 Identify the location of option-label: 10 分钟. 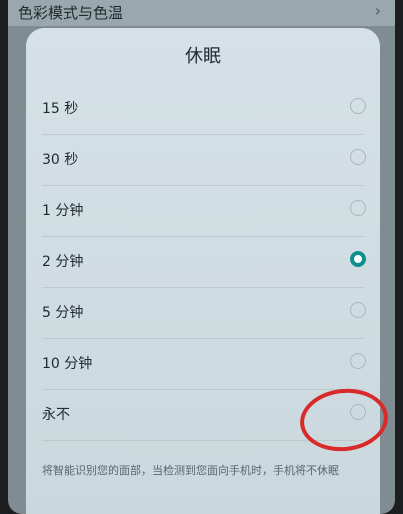
(67, 364).